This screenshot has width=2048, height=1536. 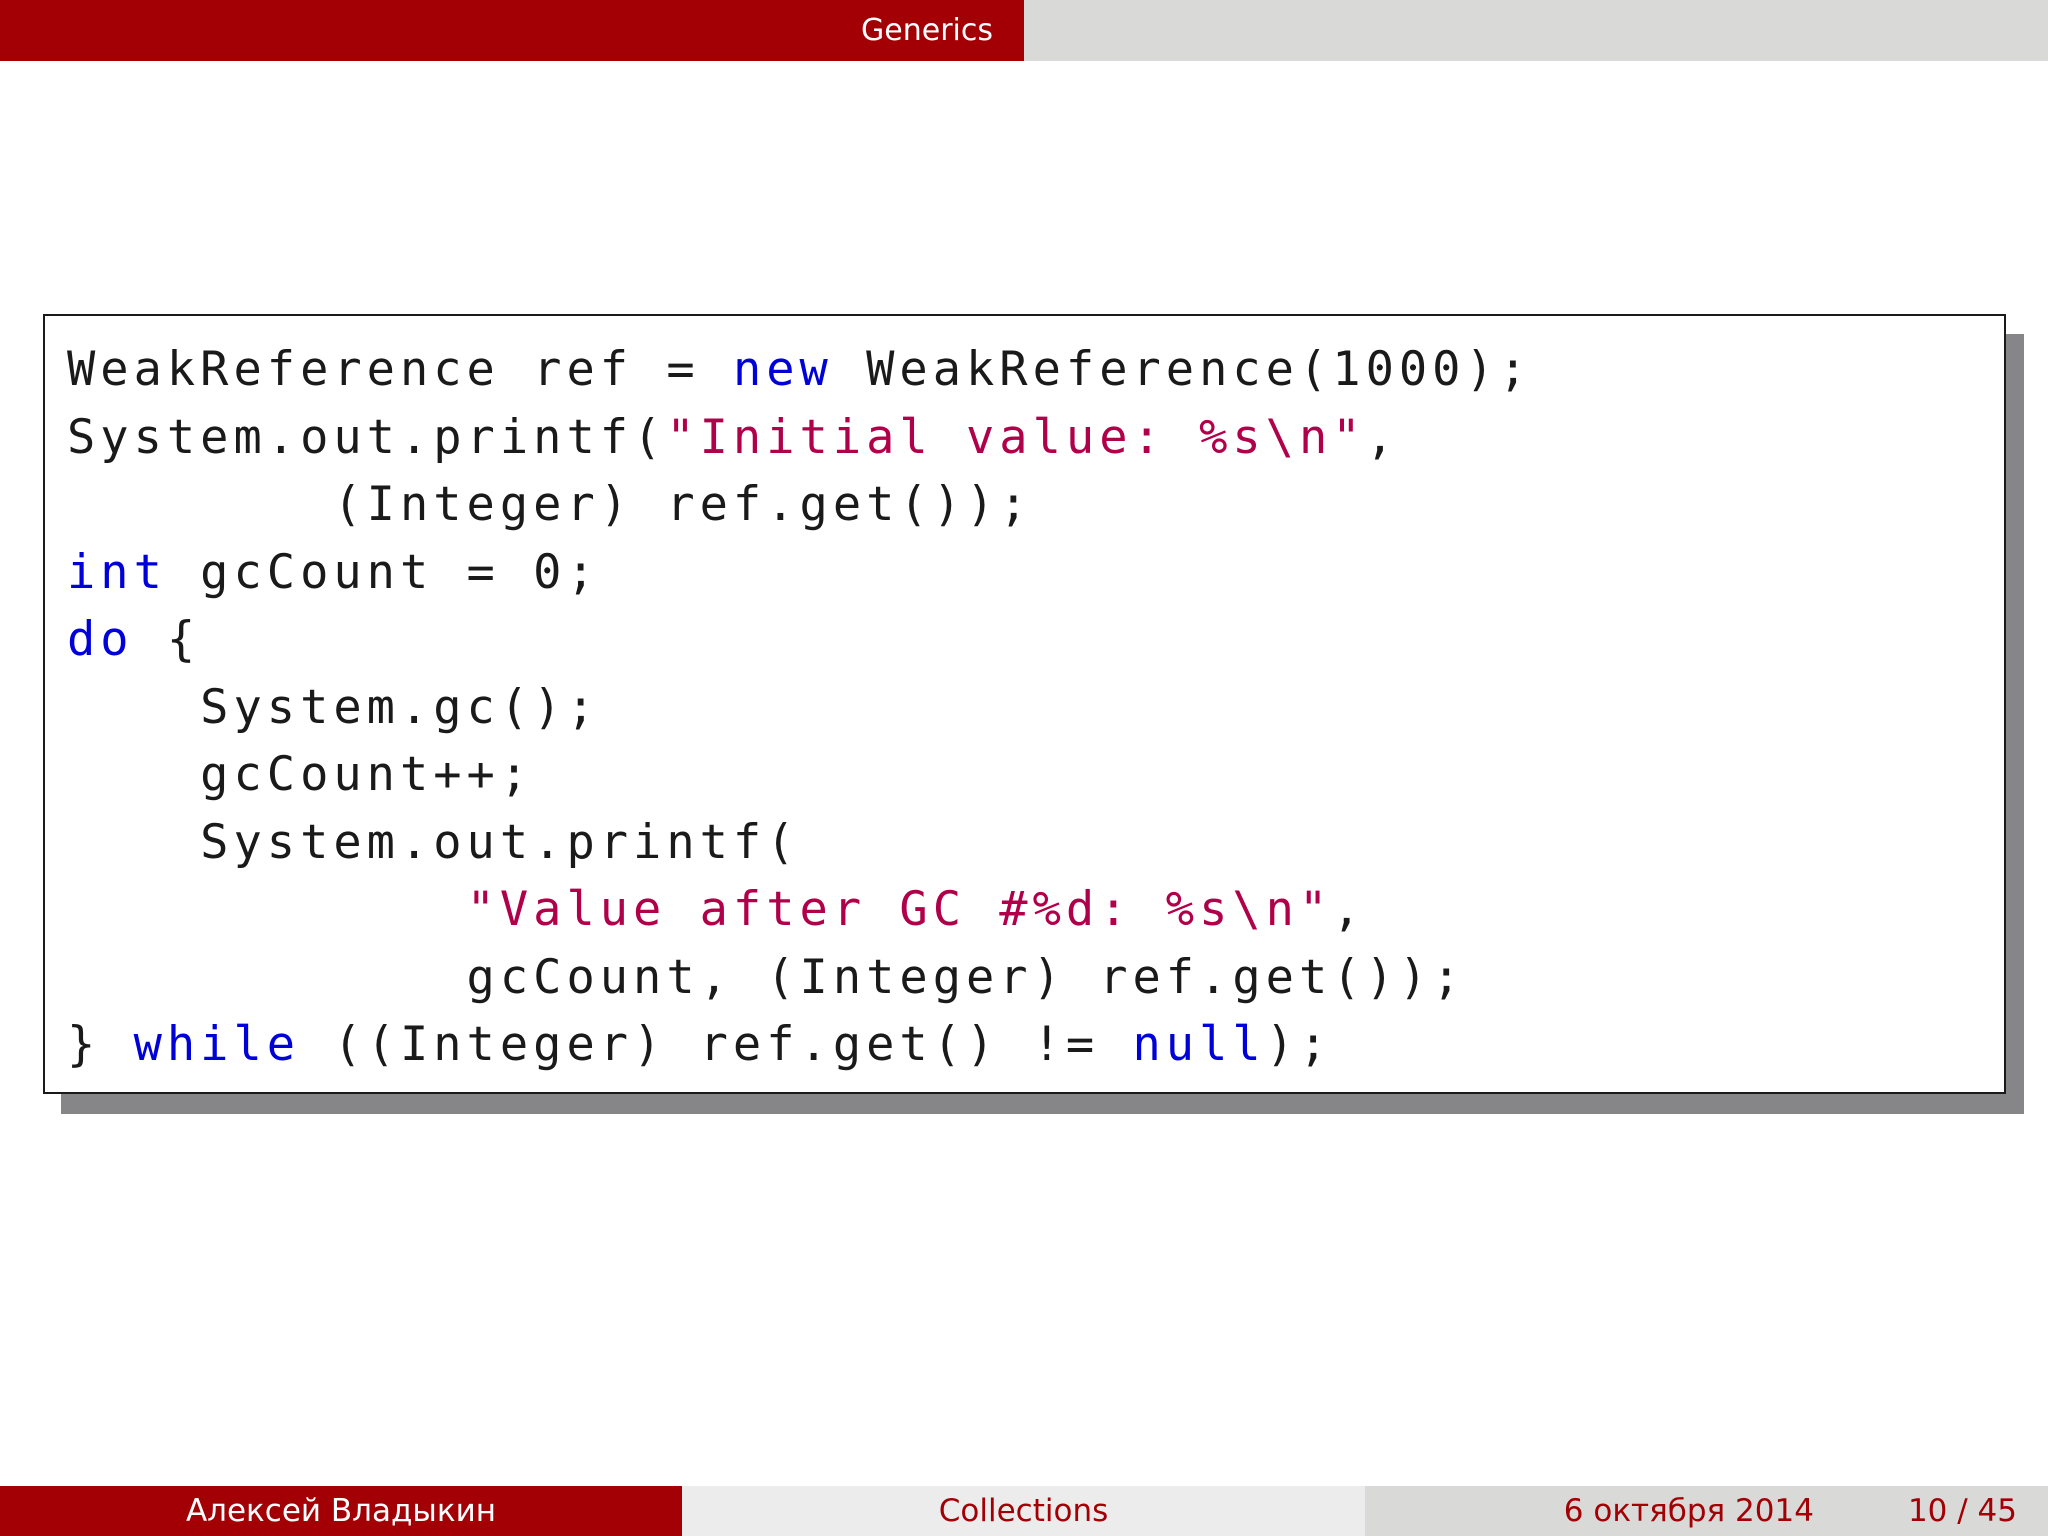 I want to click on section-title: Generics, so click(x=927, y=30).